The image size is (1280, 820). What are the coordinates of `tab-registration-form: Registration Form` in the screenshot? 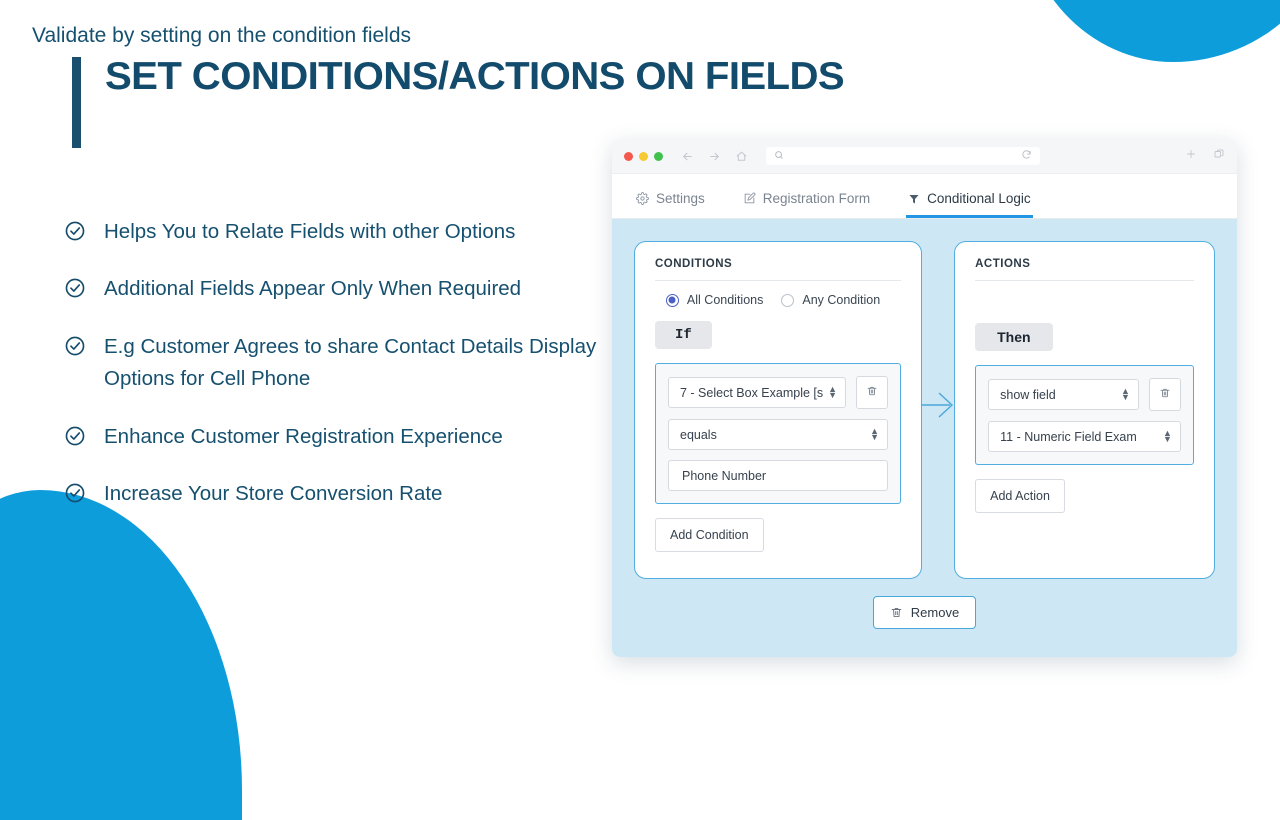 It's located at (806, 204).